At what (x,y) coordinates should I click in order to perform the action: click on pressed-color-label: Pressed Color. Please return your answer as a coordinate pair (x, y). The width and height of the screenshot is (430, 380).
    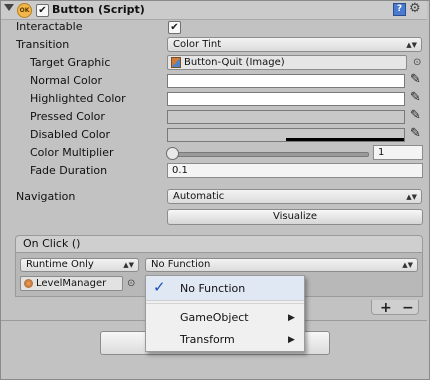
    Looking at the image, I should click on (67, 116).